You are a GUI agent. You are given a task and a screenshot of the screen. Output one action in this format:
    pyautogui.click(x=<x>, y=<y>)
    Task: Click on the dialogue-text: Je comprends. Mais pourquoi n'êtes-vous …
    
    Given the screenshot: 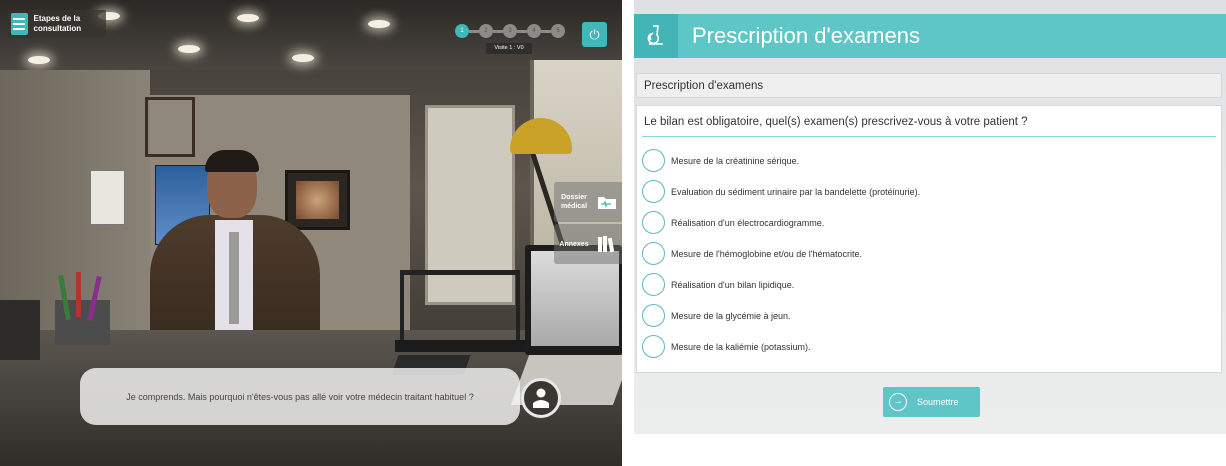 What is the action you would take?
    pyautogui.click(x=300, y=396)
    